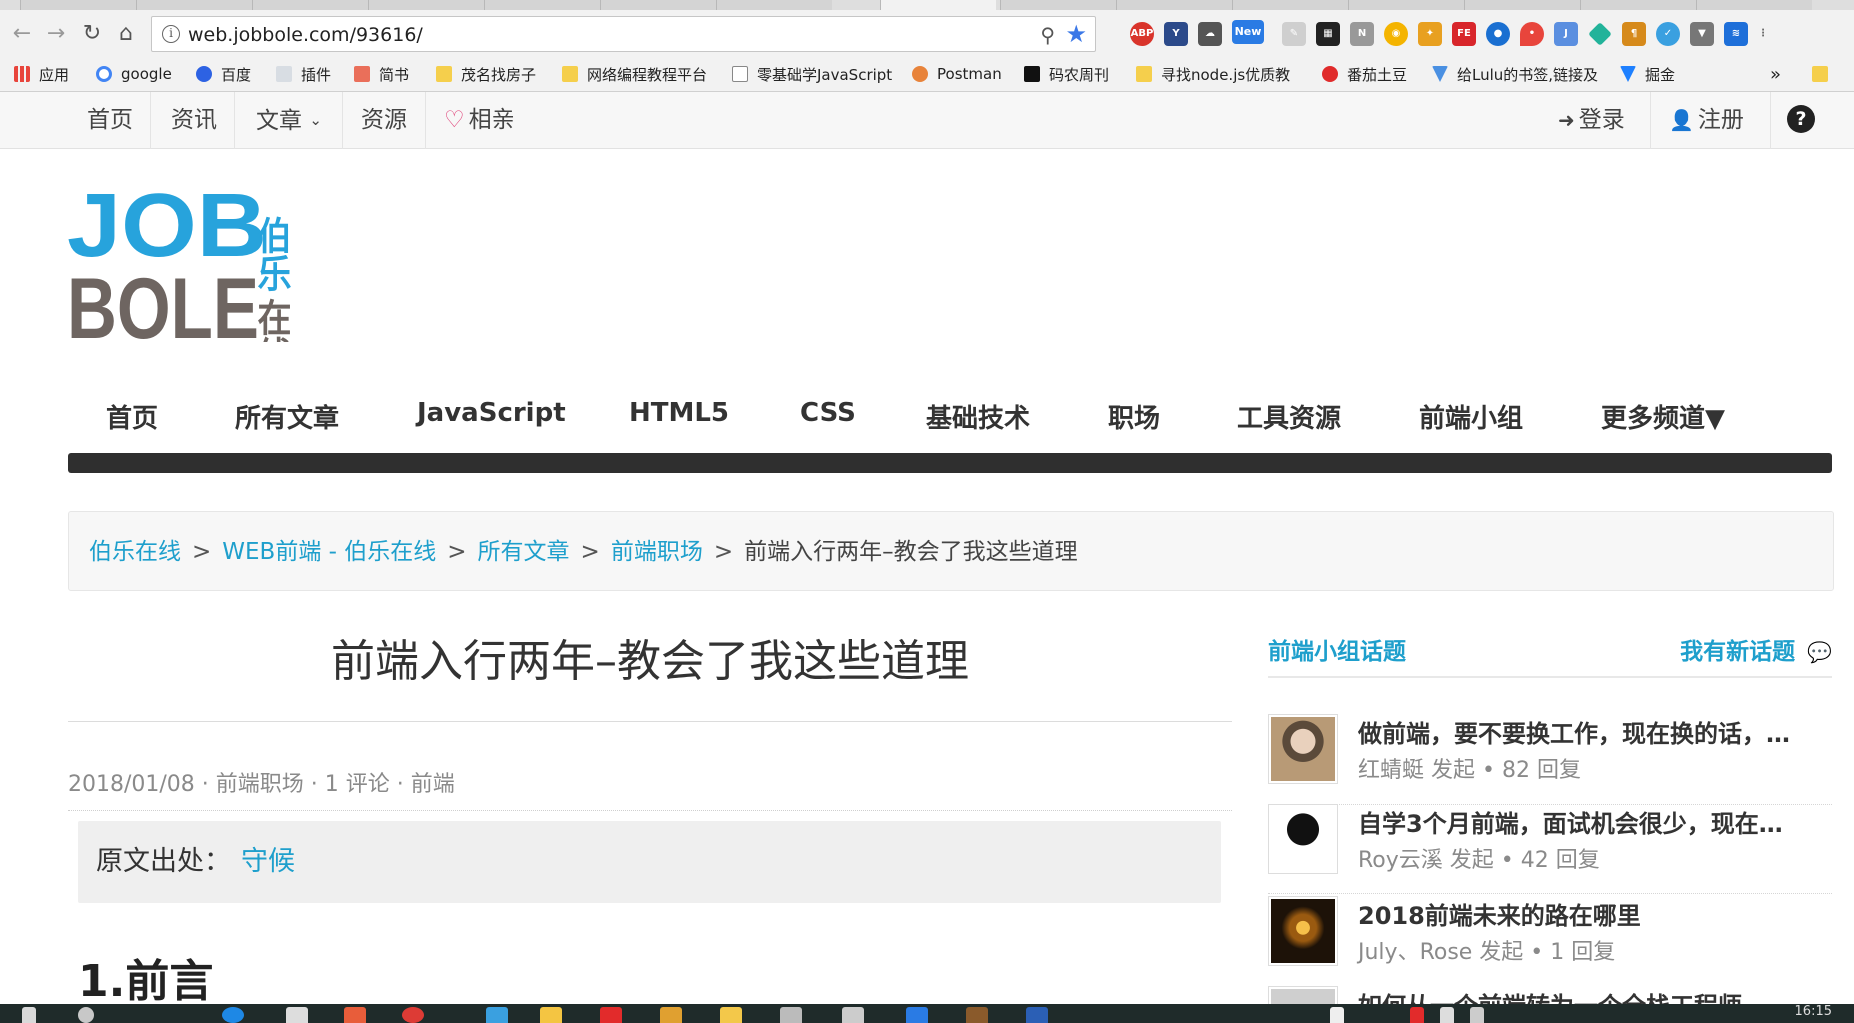  What do you see at coordinates (1248, 32) in the screenshot?
I see `extension-new-icon: New` at bounding box center [1248, 32].